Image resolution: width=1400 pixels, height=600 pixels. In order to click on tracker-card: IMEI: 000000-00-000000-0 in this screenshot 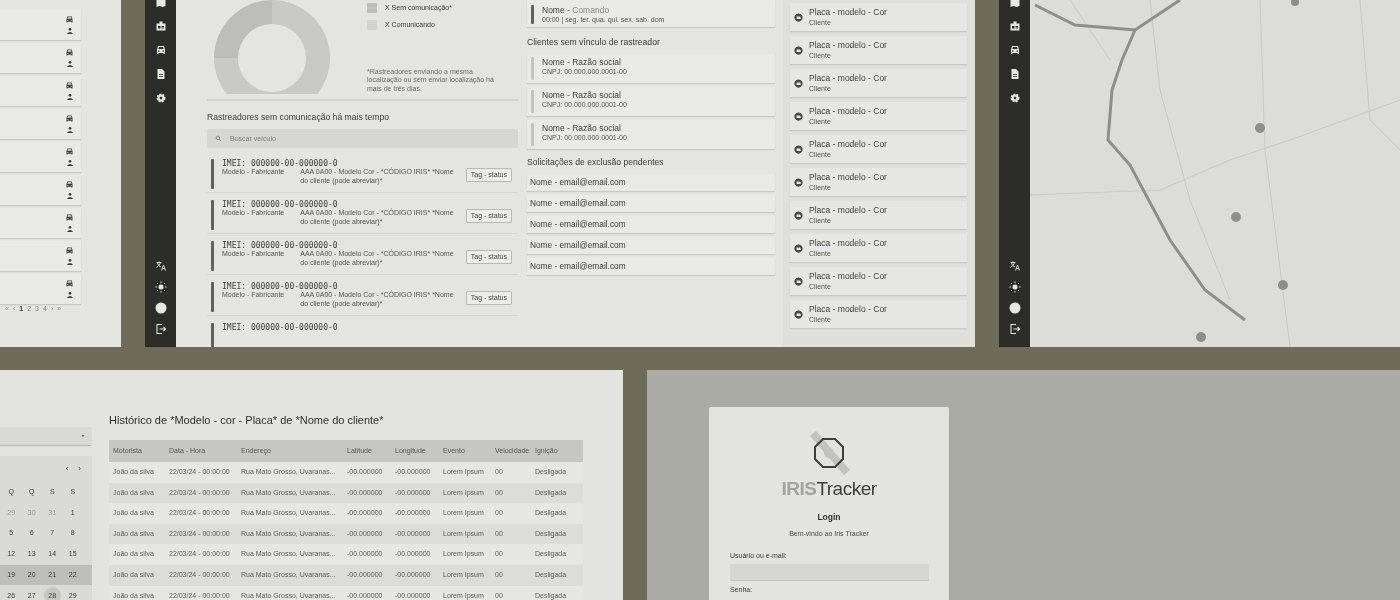, I will do `click(362, 333)`.